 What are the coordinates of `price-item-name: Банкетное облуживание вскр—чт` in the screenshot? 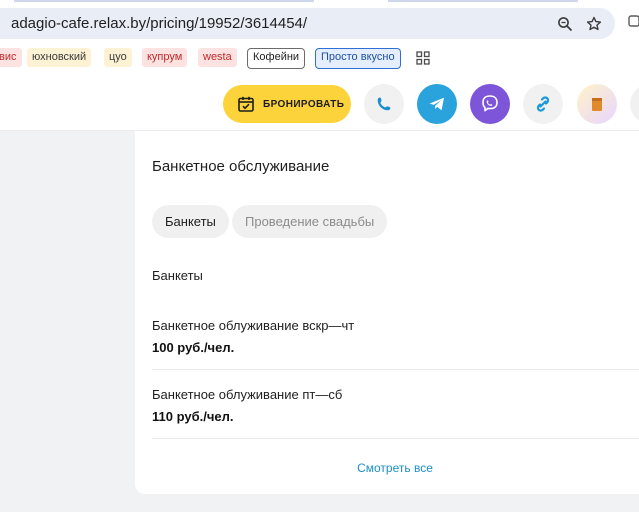 It's located at (253, 325).